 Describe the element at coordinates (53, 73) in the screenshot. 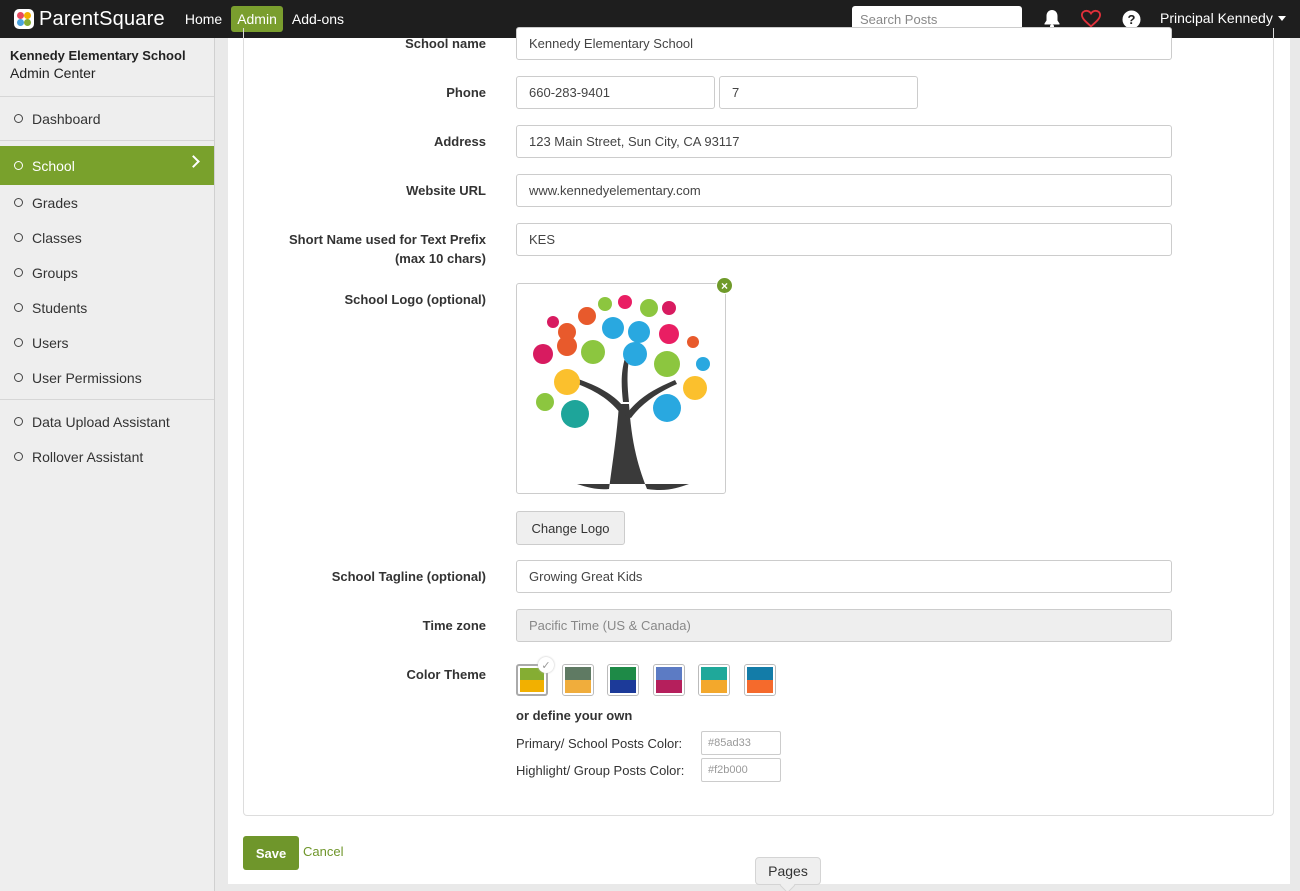

I see `sidebar-subtitle: Admin Center` at that location.